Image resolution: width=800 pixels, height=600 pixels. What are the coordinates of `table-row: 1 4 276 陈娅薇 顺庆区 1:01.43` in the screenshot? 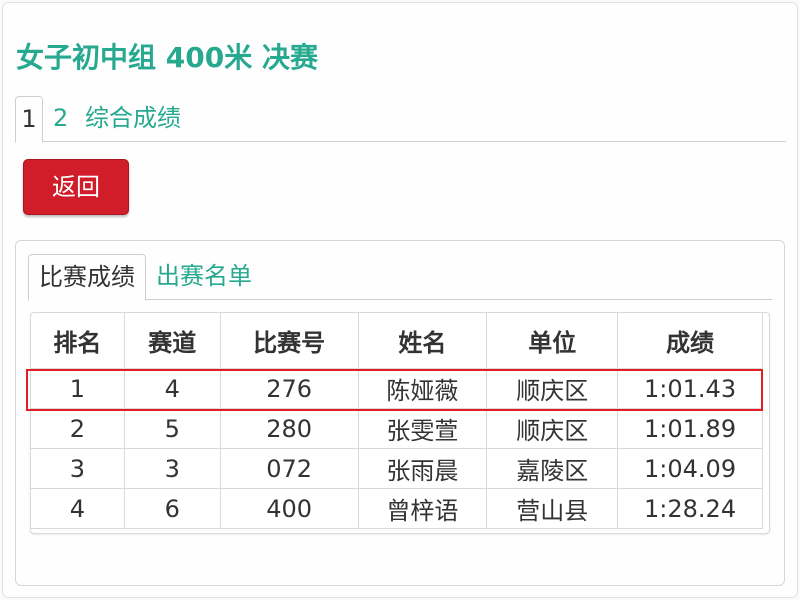 It's located at (397, 388).